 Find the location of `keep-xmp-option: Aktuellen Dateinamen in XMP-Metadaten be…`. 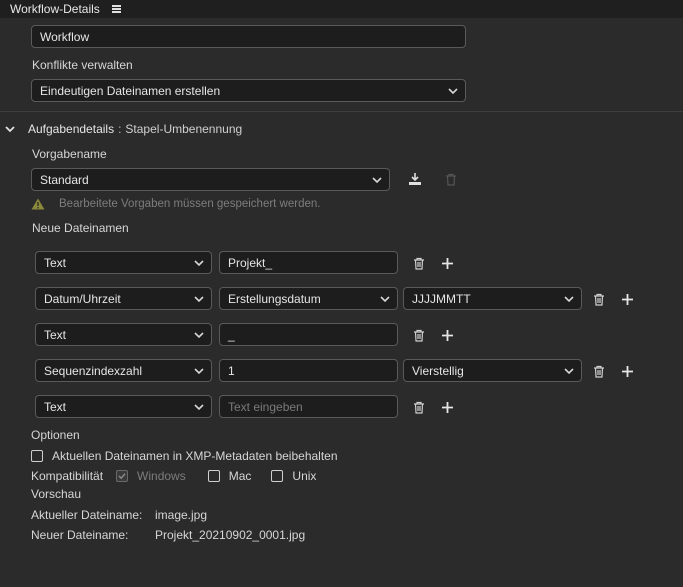

keep-xmp-option: Aktuellen Dateinamen in XMP-Metadaten be… is located at coordinates (184, 456).